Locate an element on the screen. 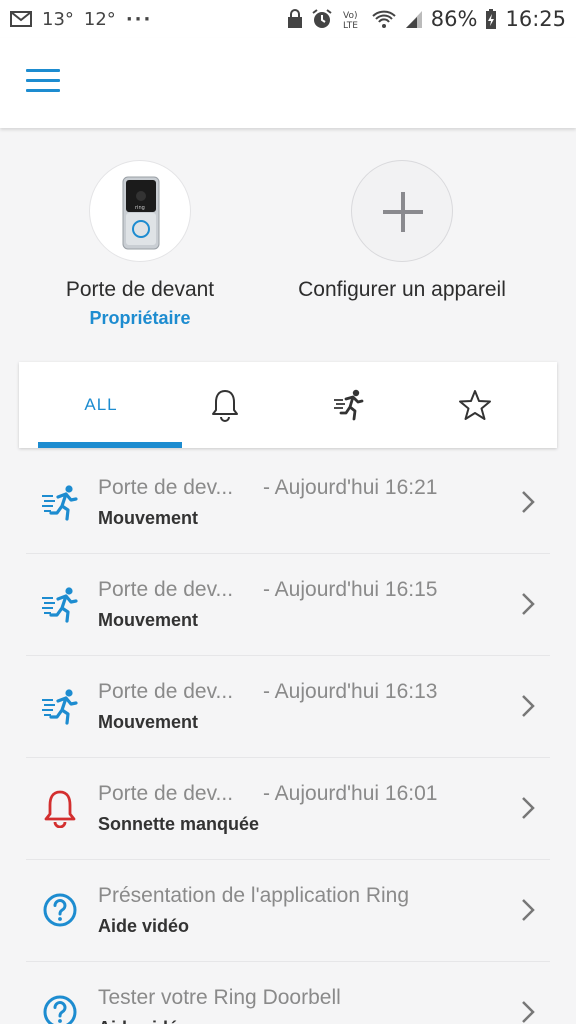 The width and height of the screenshot is (576, 1024). event-title: Tester votre Ring Doorbell is located at coordinates (219, 998).